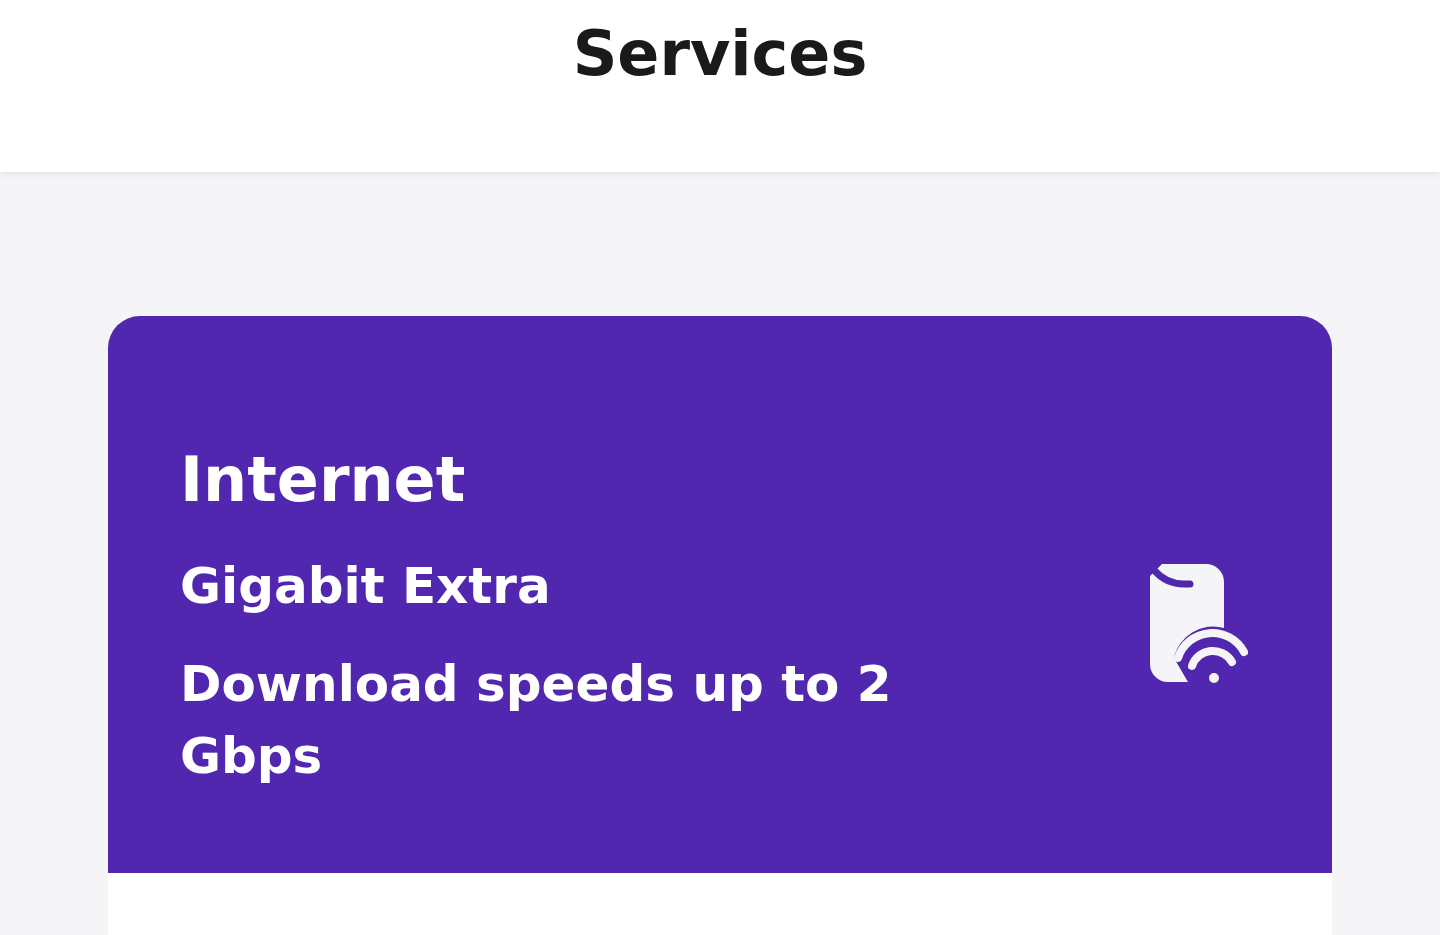  What do you see at coordinates (536, 720) in the screenshot?
I see `plan-description: Download speeds up to 2 Gbps` at bounding box center [536, 720].